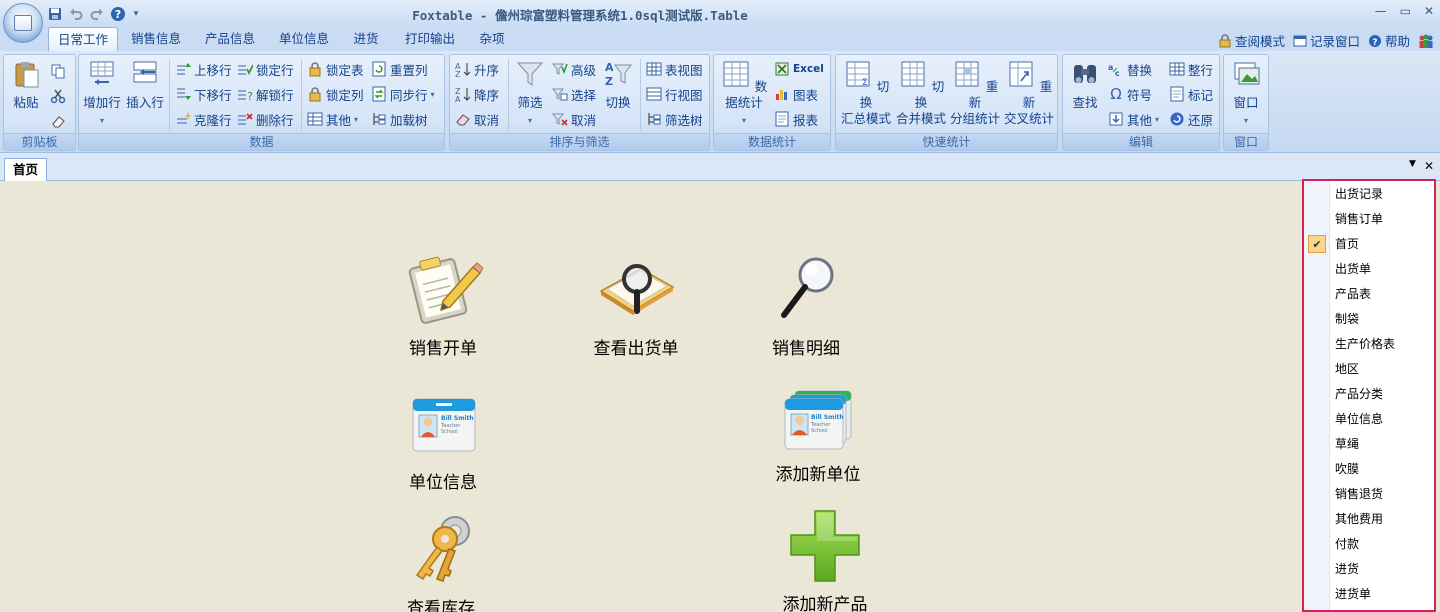  What do you see at coordinates (530, 94) in the screenshot?
I see `filter-button: 筛选 ▾` at bounding box center [530, 94].